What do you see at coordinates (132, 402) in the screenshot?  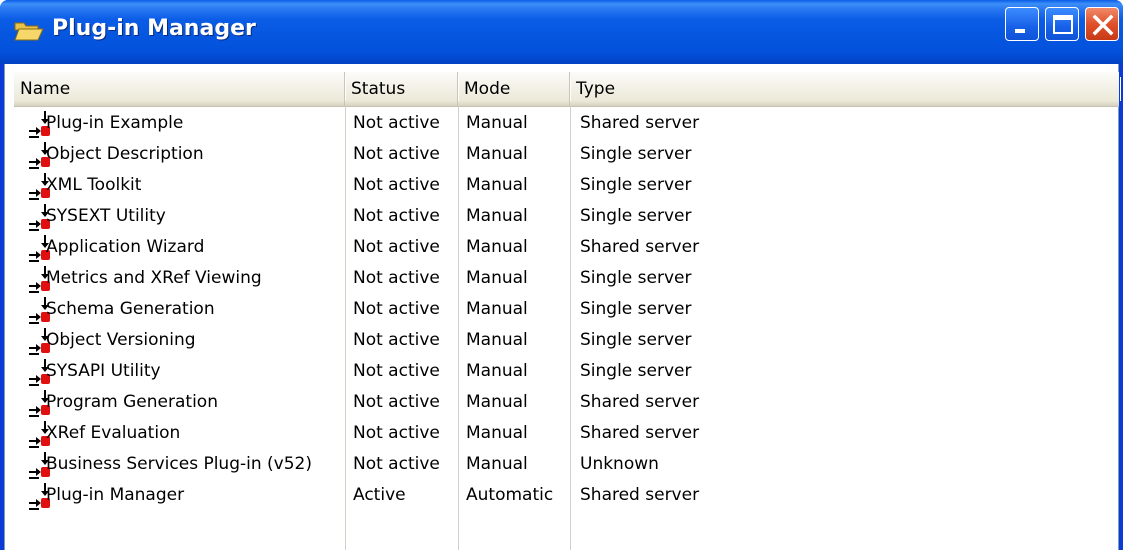 I see `cell-name: Program Generation` at bounding box center [132, 402].